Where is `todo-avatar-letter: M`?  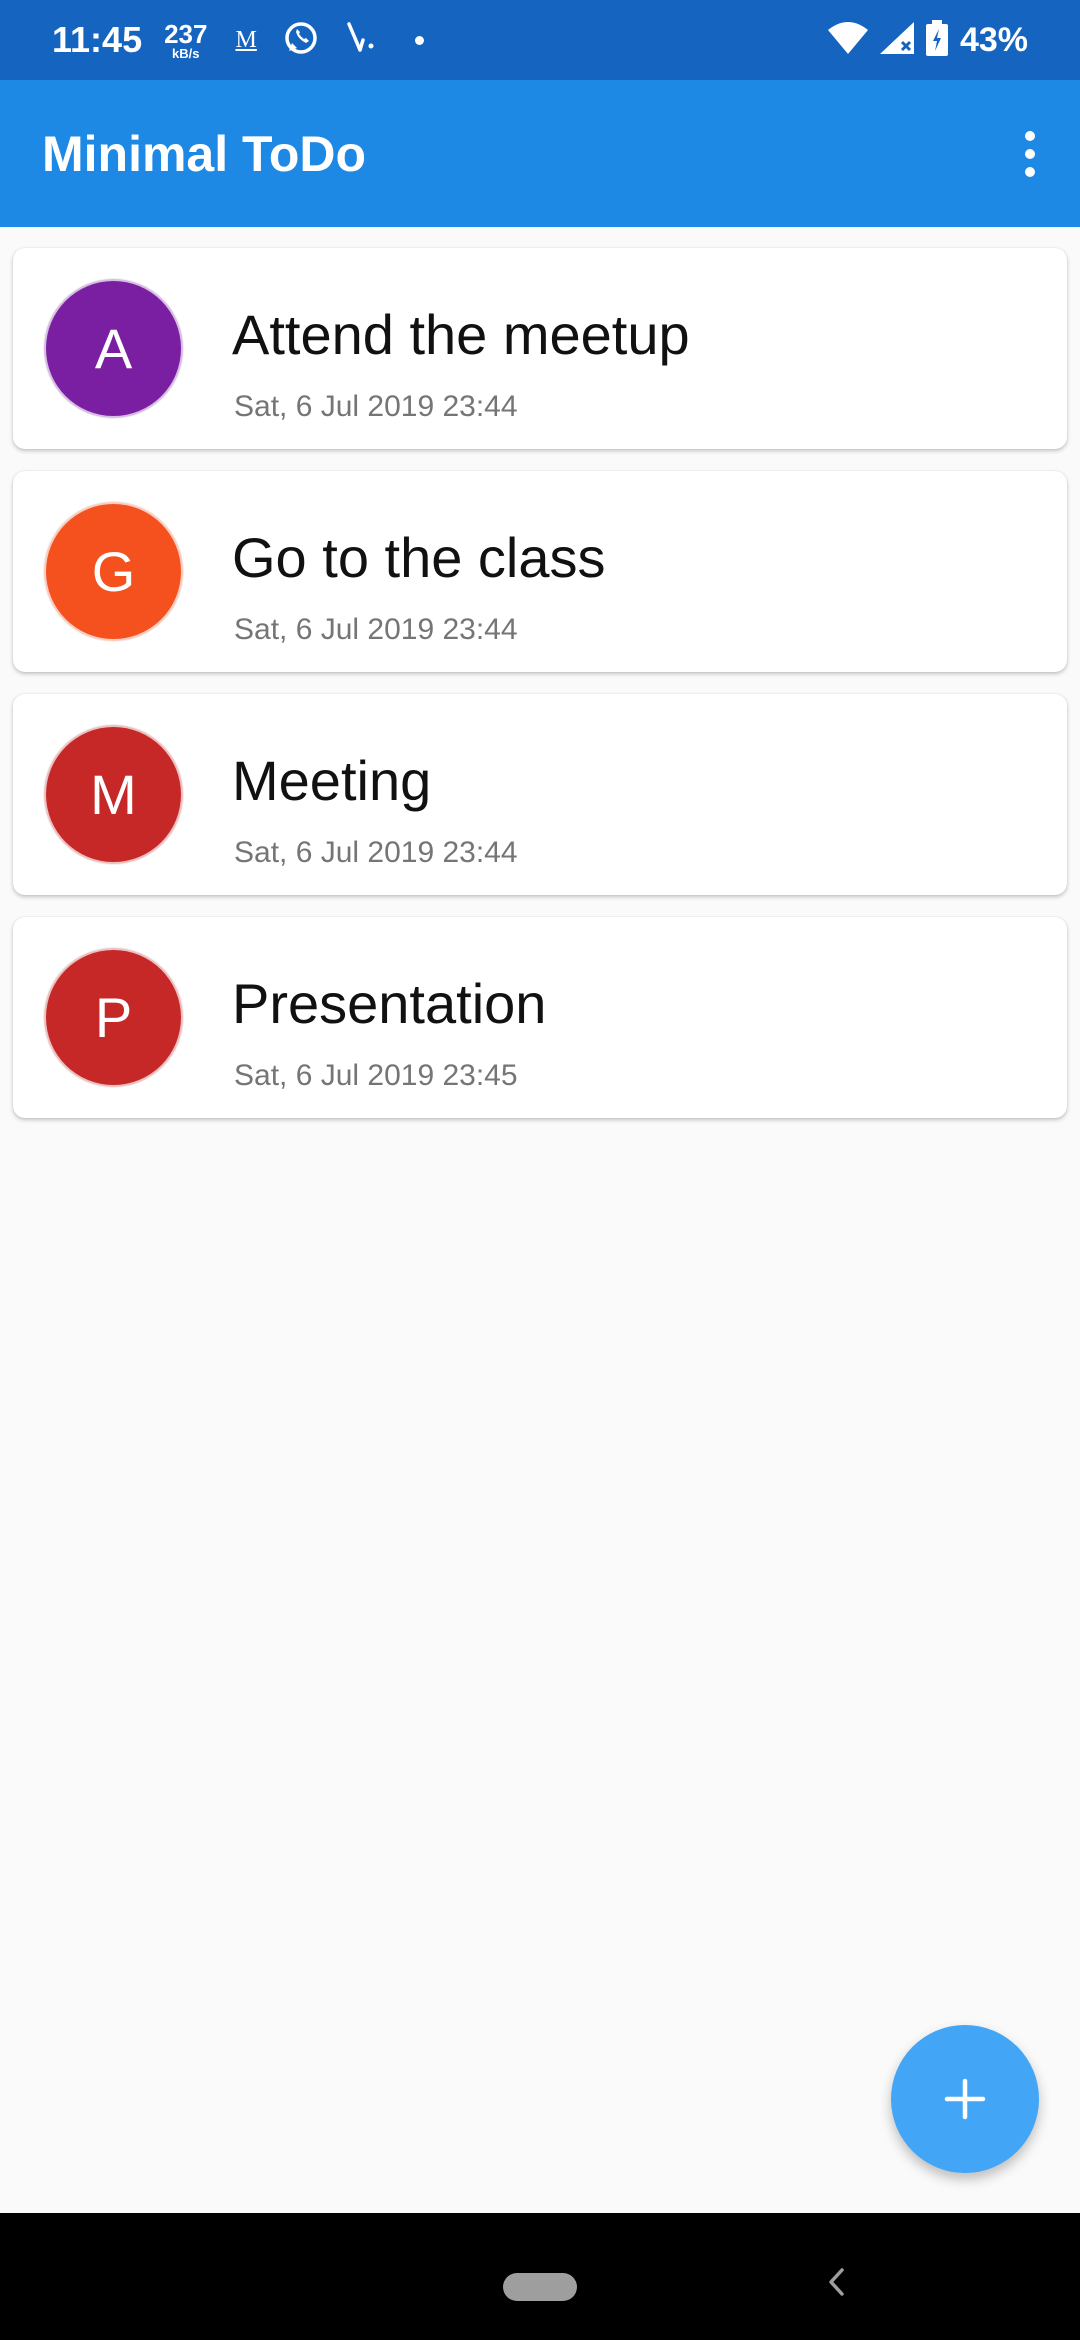 todo-avatar-letter: M is located at coordinates (113, 794).